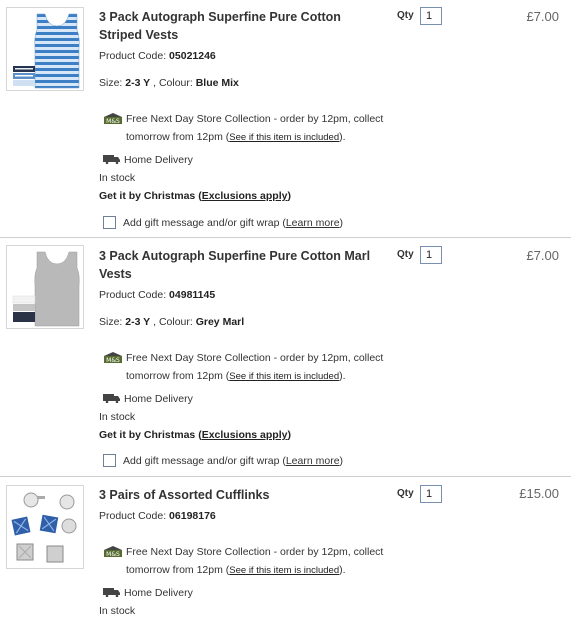 This screenshot has width=581, height=626. Describe the element at coordinates (45, 49) in the screenshot. I see `product-thumbnail-striped-vests` at that location.